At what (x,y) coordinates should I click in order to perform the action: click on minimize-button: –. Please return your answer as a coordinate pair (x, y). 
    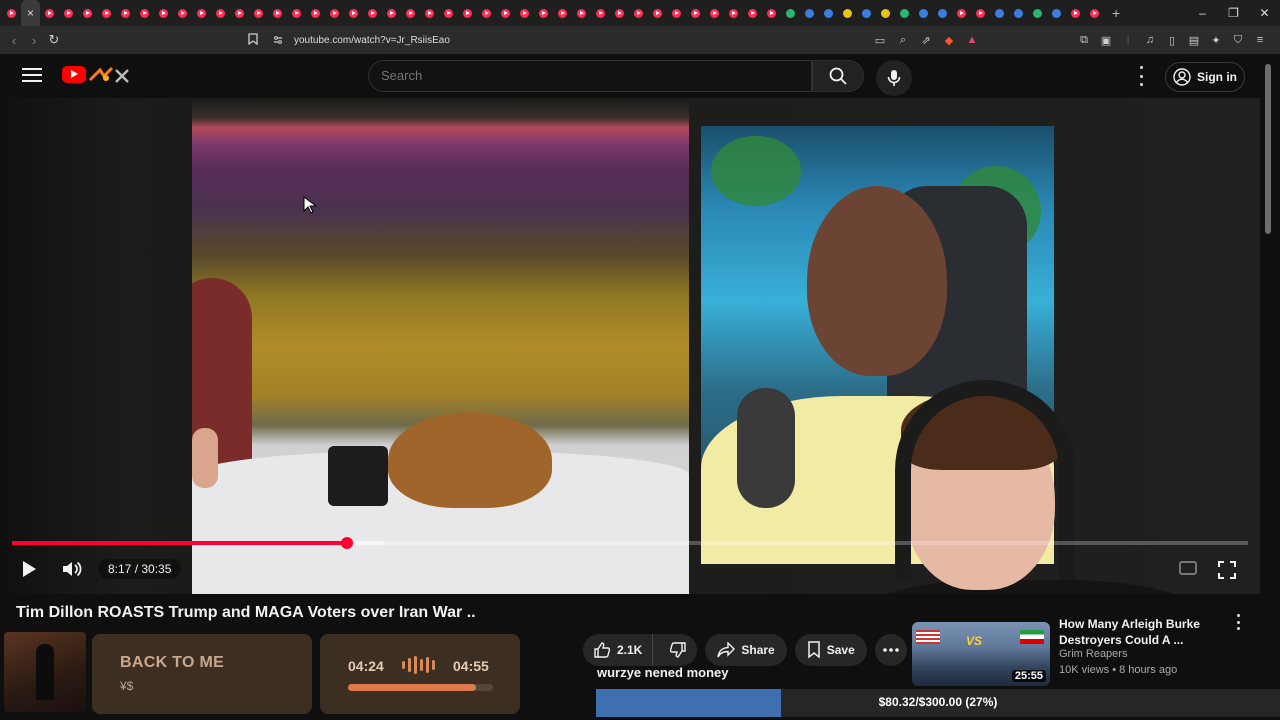
    Looking at the image, I should click on (1202, 13).